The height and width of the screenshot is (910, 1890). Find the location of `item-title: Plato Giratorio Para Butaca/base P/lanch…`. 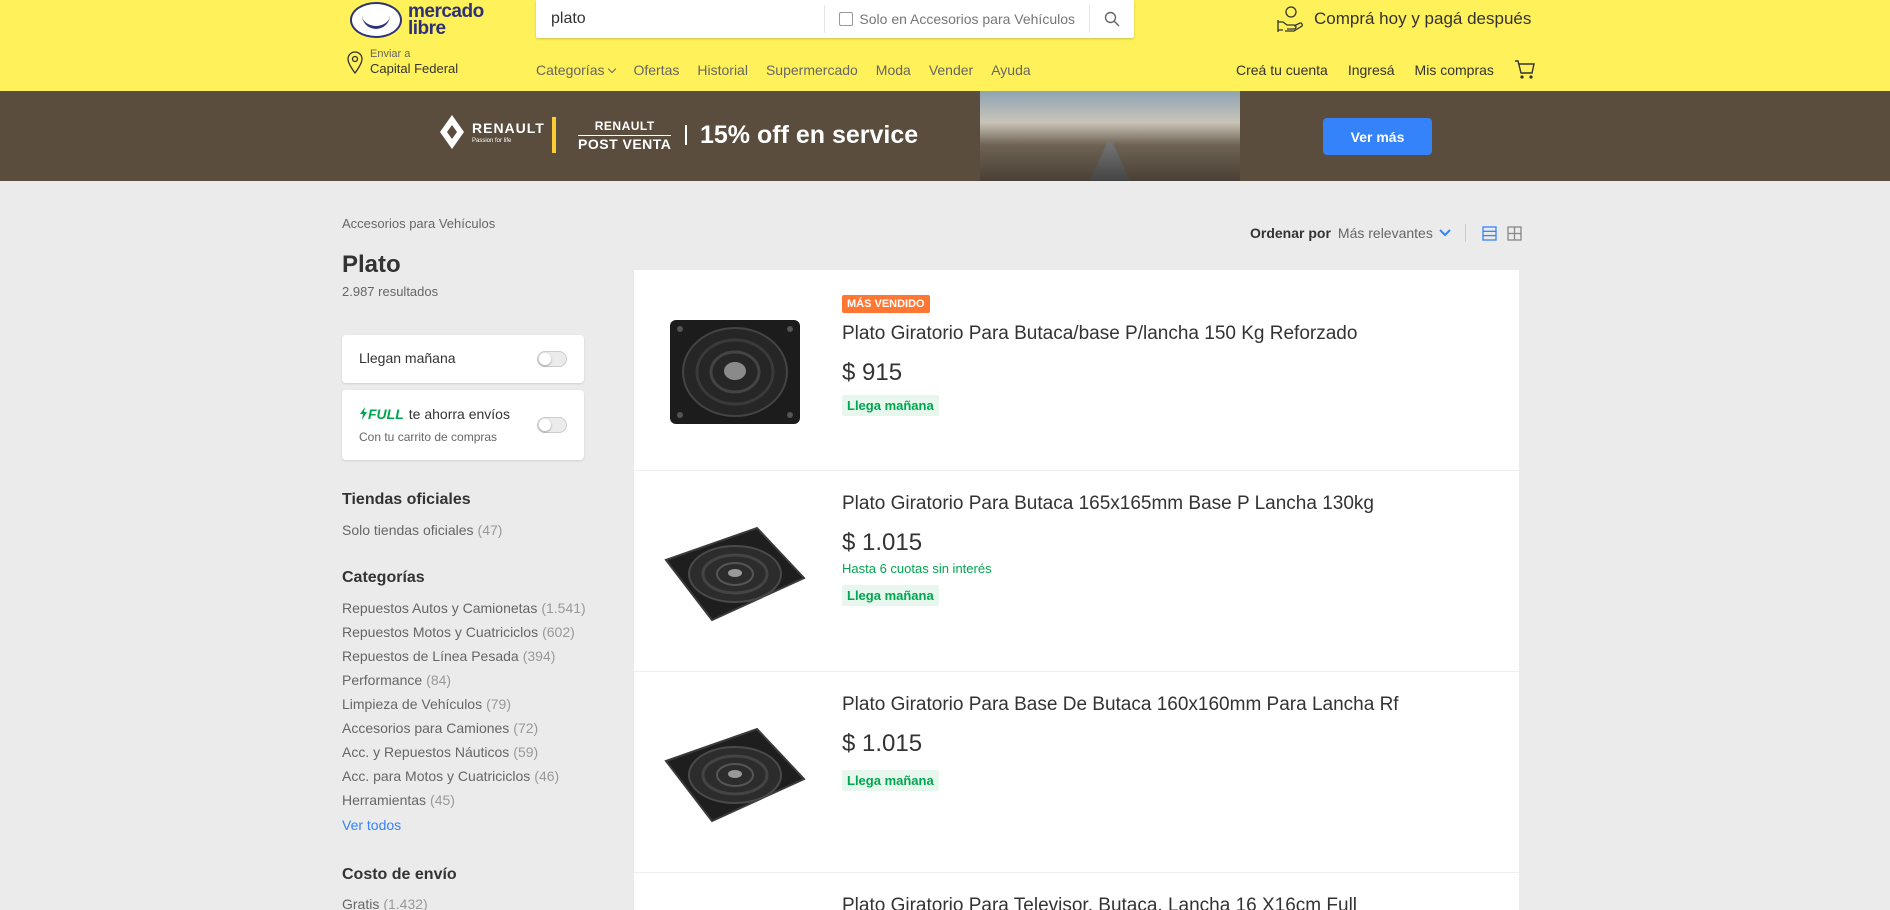

item-title: Plato Giratorio Para Butaca/base P/lanch… is located at coordinates (1099, 334).